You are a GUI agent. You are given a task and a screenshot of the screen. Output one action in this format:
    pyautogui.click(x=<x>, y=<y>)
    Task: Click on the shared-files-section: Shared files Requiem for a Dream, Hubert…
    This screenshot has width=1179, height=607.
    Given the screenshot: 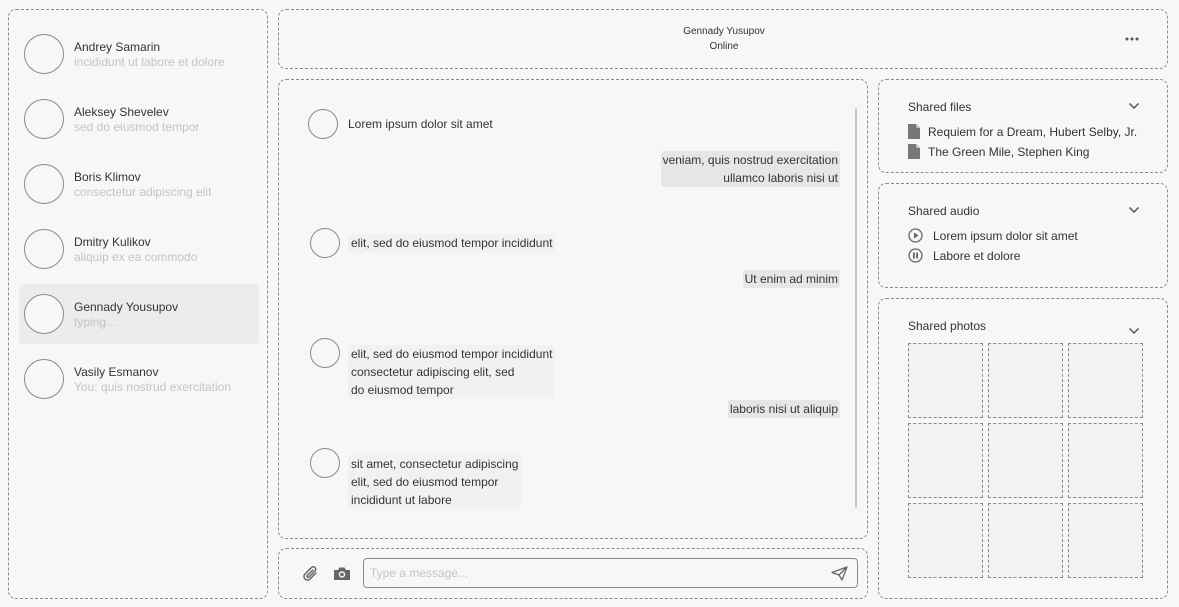 What is the action you would take?
    pyautogui.click(x=1023, y=126)
    